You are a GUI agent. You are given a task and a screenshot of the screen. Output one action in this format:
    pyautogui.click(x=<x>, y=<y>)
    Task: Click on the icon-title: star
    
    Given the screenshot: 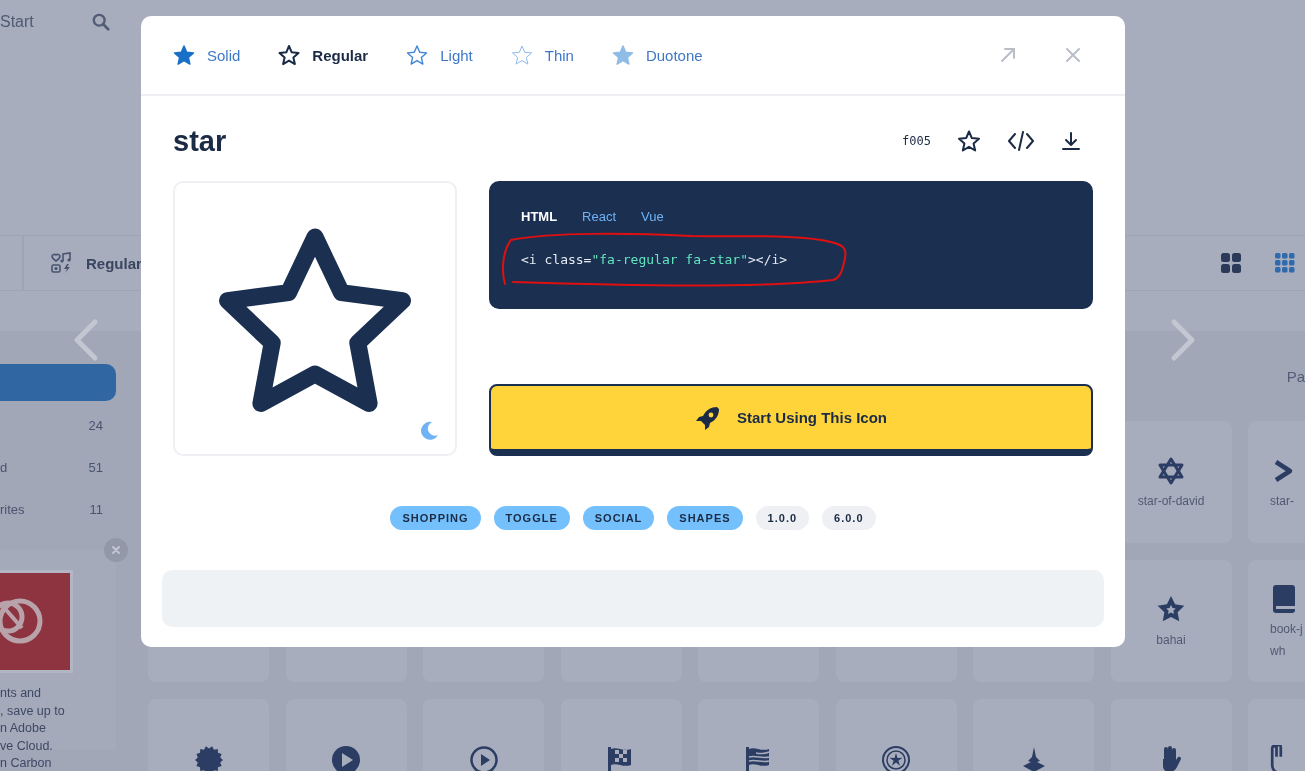 What is the action you would take?
    pyautogui.click(x=200, y=141)
    